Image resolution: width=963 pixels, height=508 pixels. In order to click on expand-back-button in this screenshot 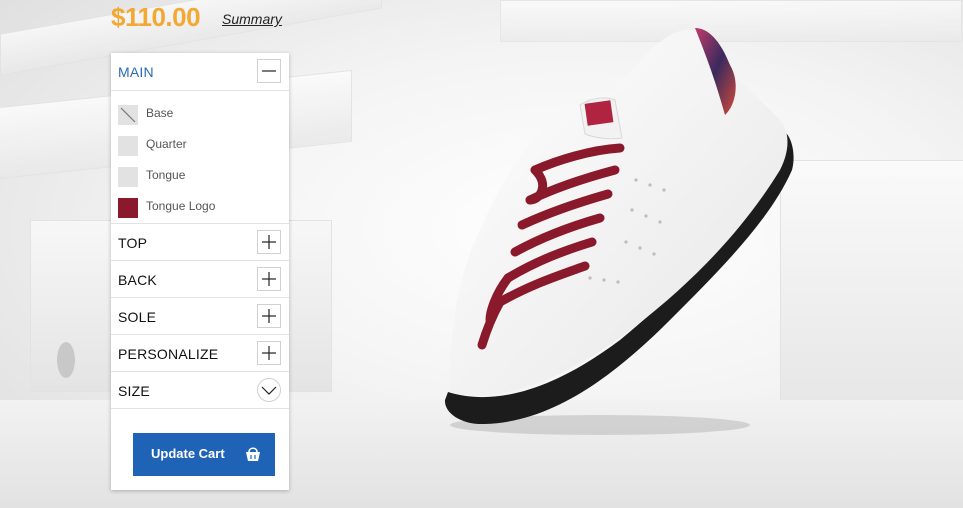, I will do `click(269, 279)`.